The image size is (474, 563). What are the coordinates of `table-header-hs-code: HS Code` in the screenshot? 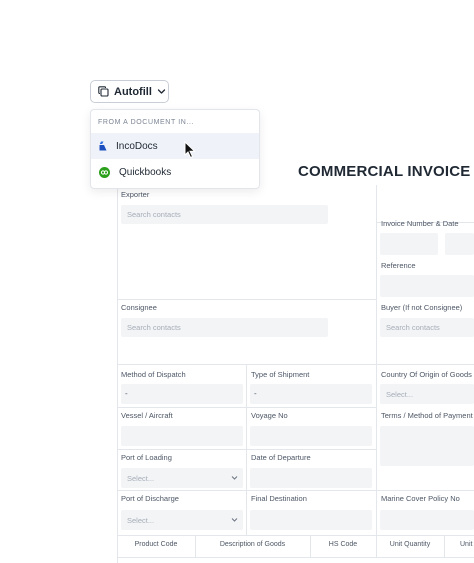 It's located at (343, 544).